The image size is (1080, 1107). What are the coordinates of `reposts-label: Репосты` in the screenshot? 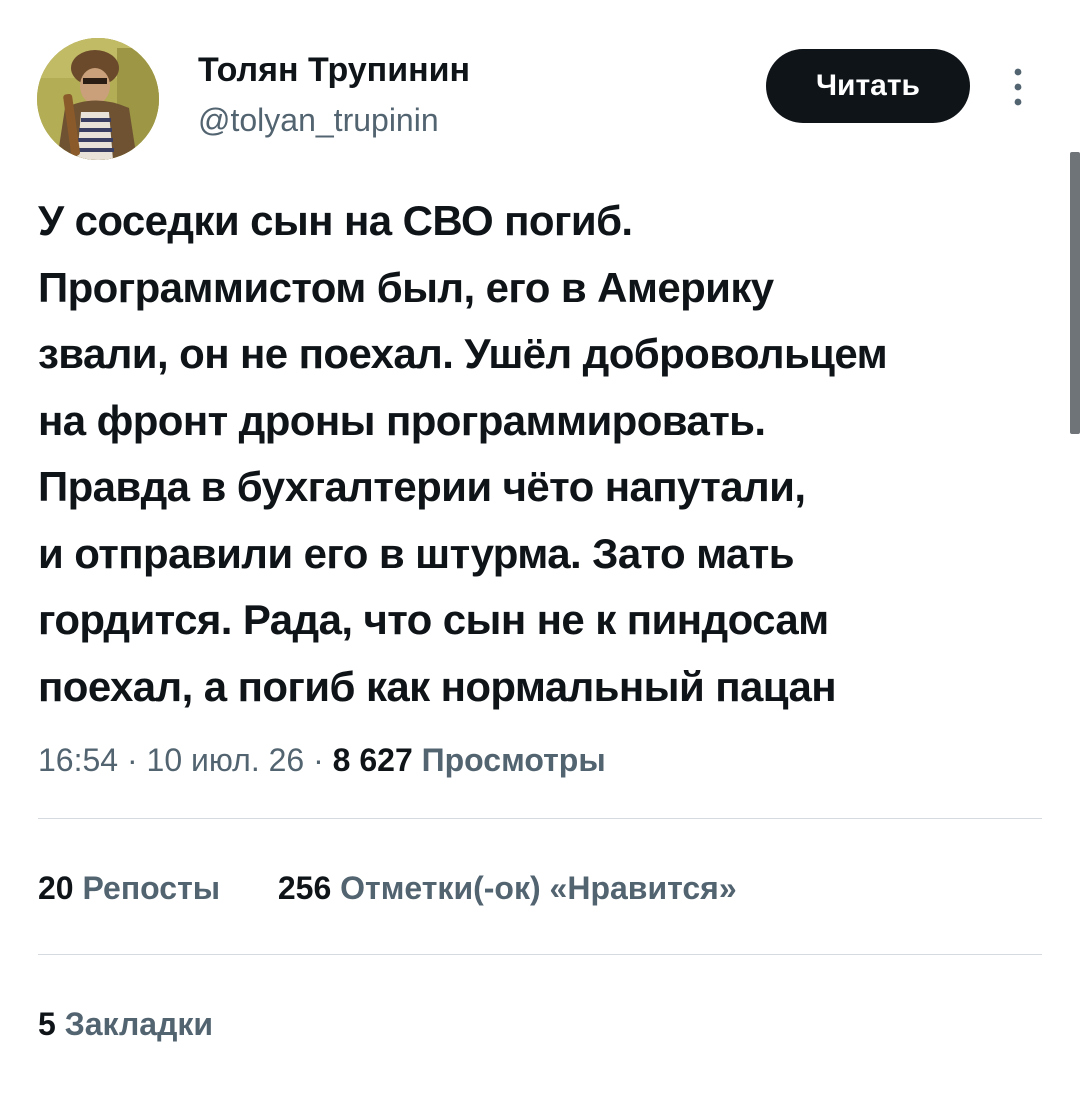 It's located at (151, 888).